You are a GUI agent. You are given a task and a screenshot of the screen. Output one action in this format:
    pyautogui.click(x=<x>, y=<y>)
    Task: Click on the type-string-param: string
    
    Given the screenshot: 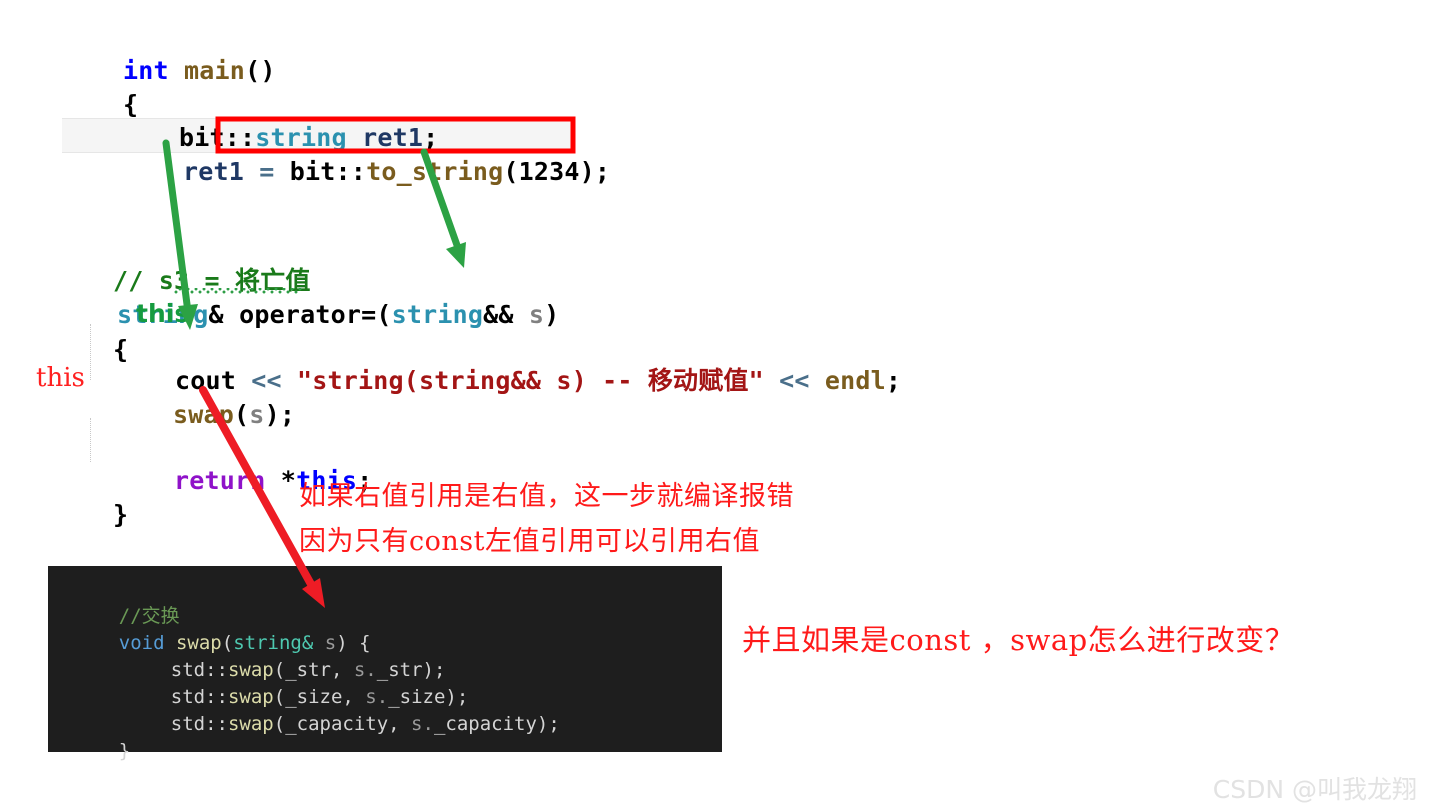 What is the action you would take?
    pyautogui.click(x=437, y=314)
    